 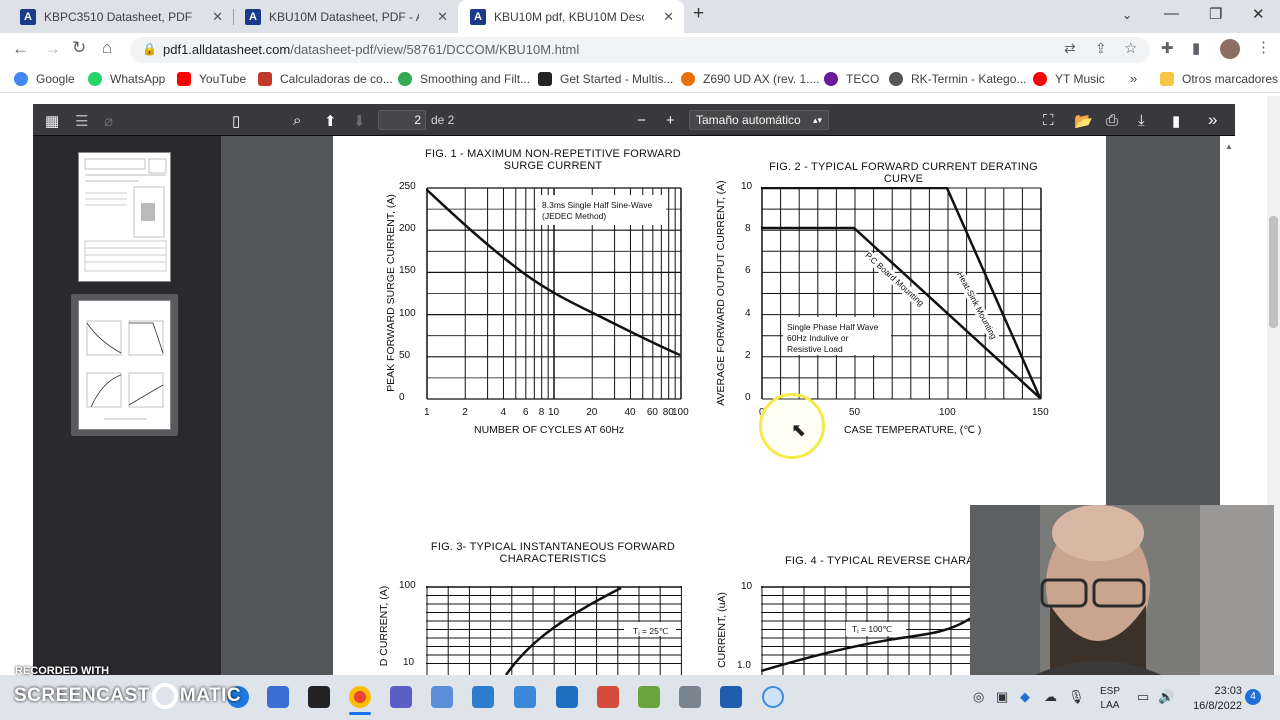 I want to click on bookmark-youtube: YouTube, so click(x=211, y=79).